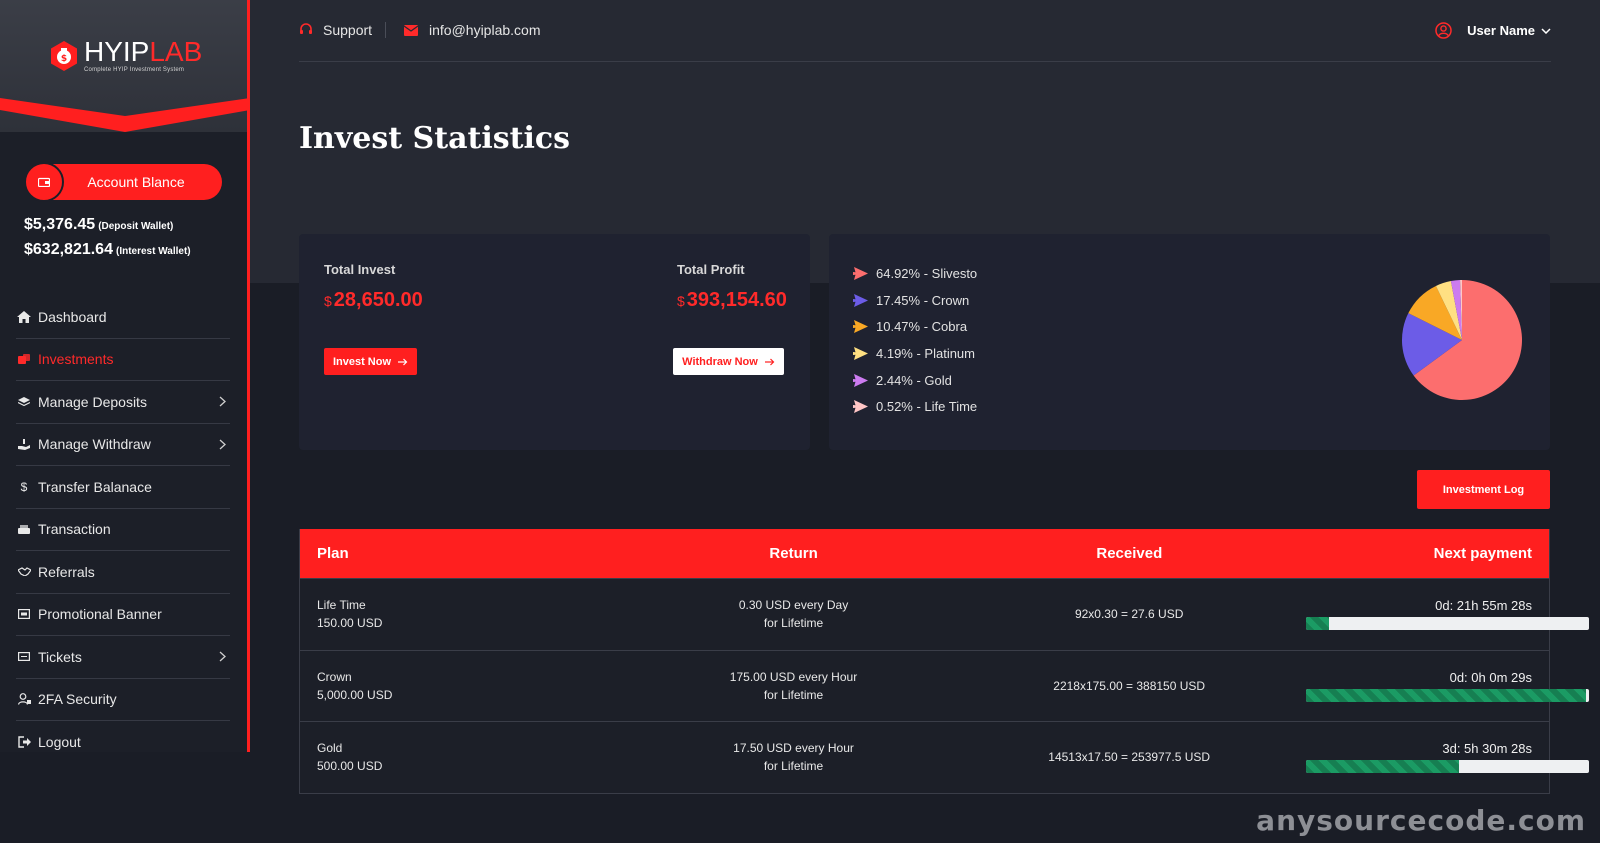 The image size is (1600, 843). Describe the element at coordinates (100, 614) in the screenshot. I see `sidebar-item-label: Promotional Banner` at that location.